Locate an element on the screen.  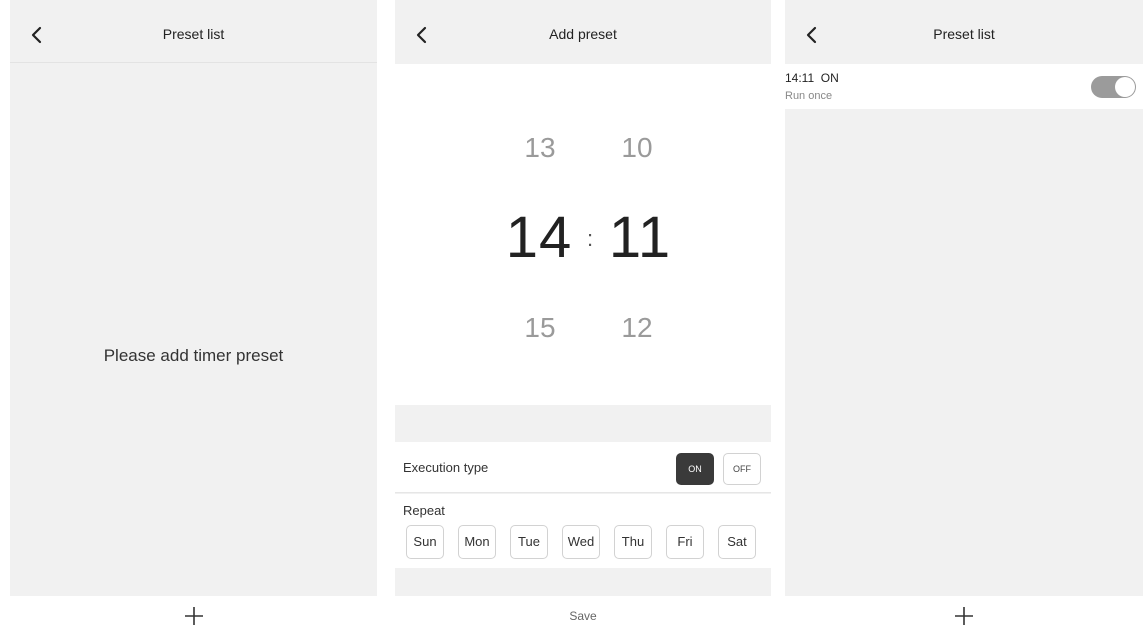
save-button: Save is located at coordinates (583, 616).